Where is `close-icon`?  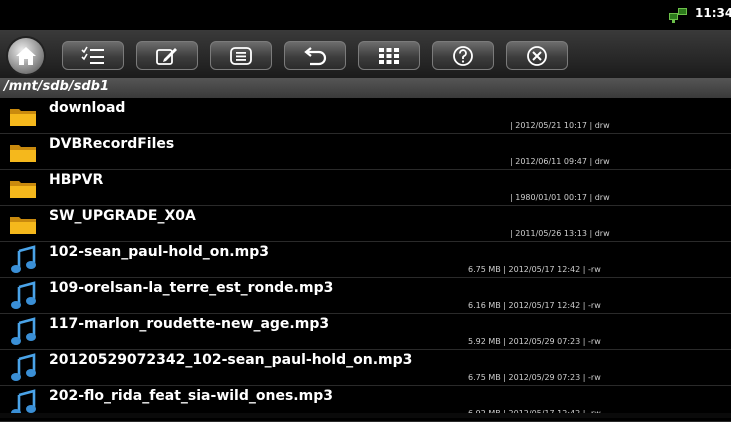
close-icon is located at coordinates (537, 55).